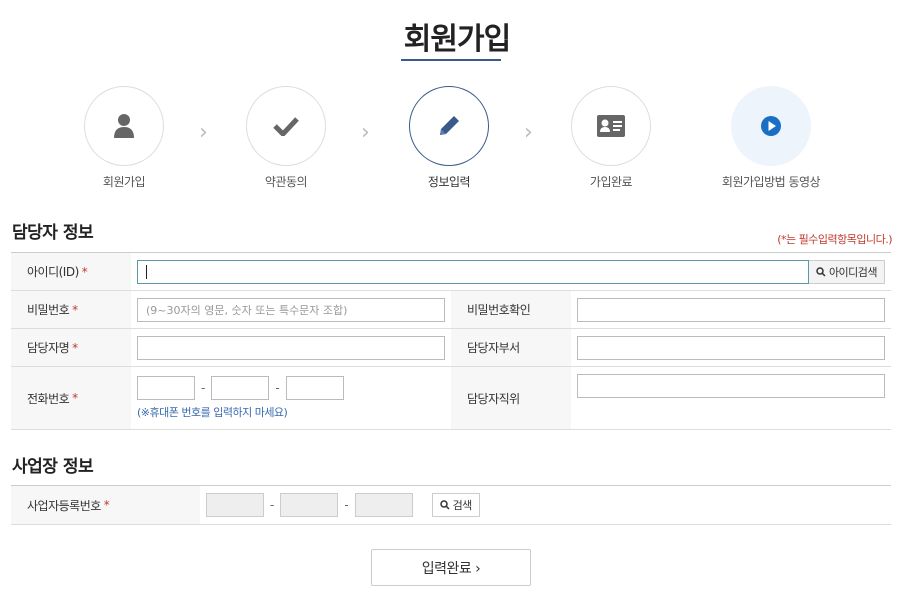  Describe the element at coordinates (71, 309) in the screenshot. I see `password-label: 비밀번호 *` at that location.